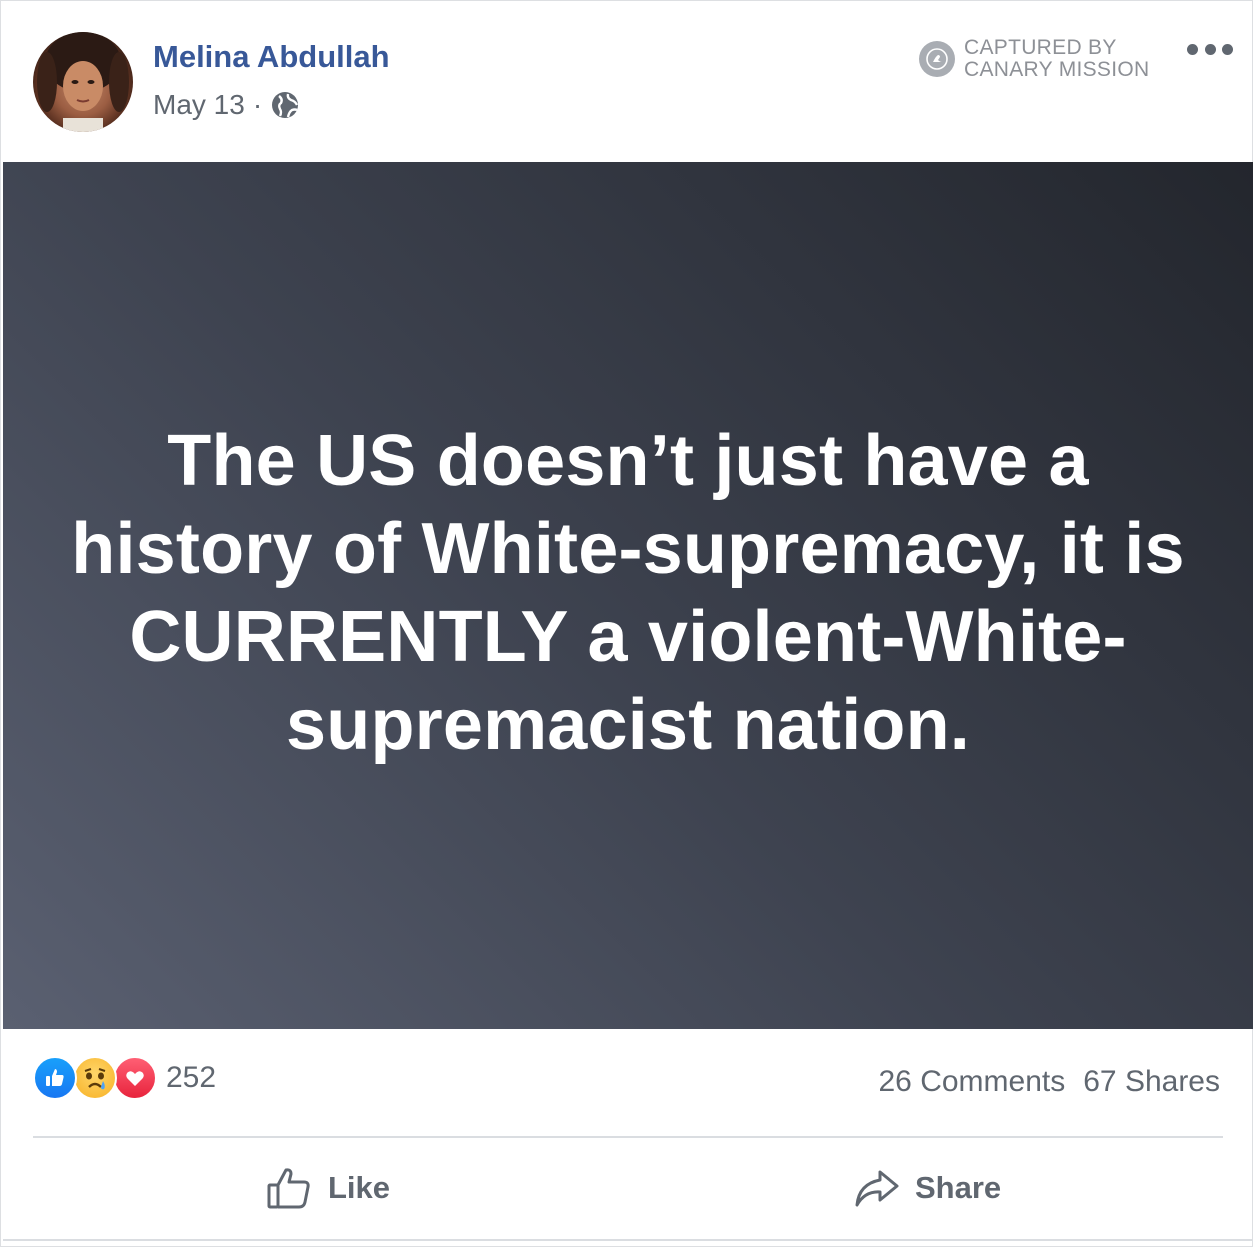 The image size is (1255, 1249). What do you see at coordinates (285, 105) in the screenshot?
I see `globe-icon` at bounding box center [285, 105].